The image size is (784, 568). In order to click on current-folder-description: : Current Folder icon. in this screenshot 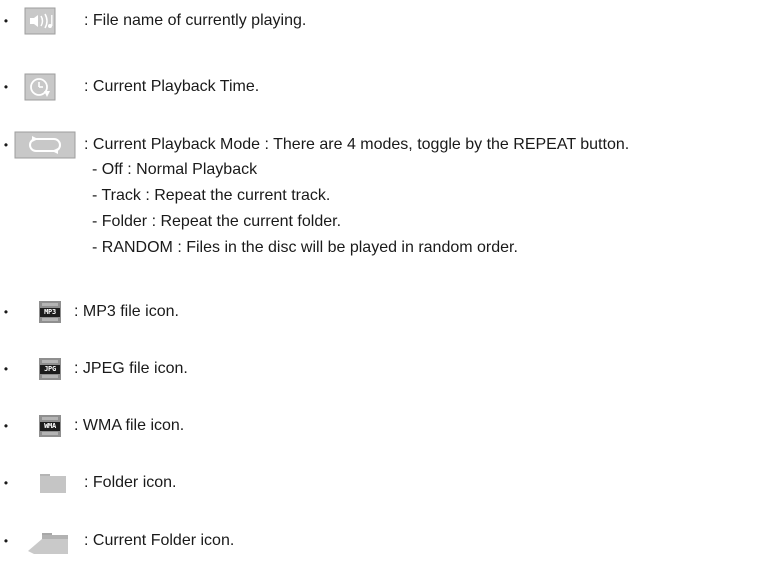, I will do `click(159, 540)`.